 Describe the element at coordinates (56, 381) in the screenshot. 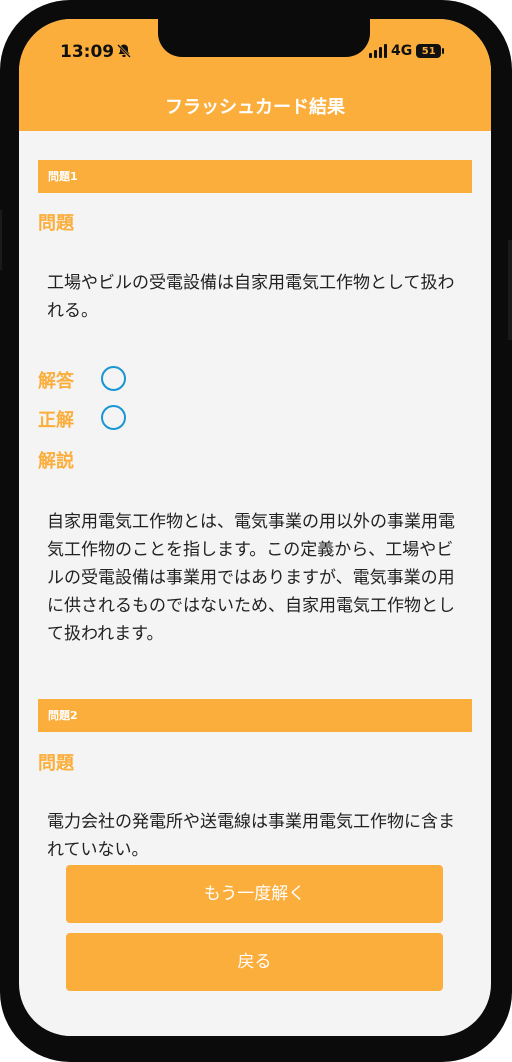

I see `answer-label: 解答` at that location.